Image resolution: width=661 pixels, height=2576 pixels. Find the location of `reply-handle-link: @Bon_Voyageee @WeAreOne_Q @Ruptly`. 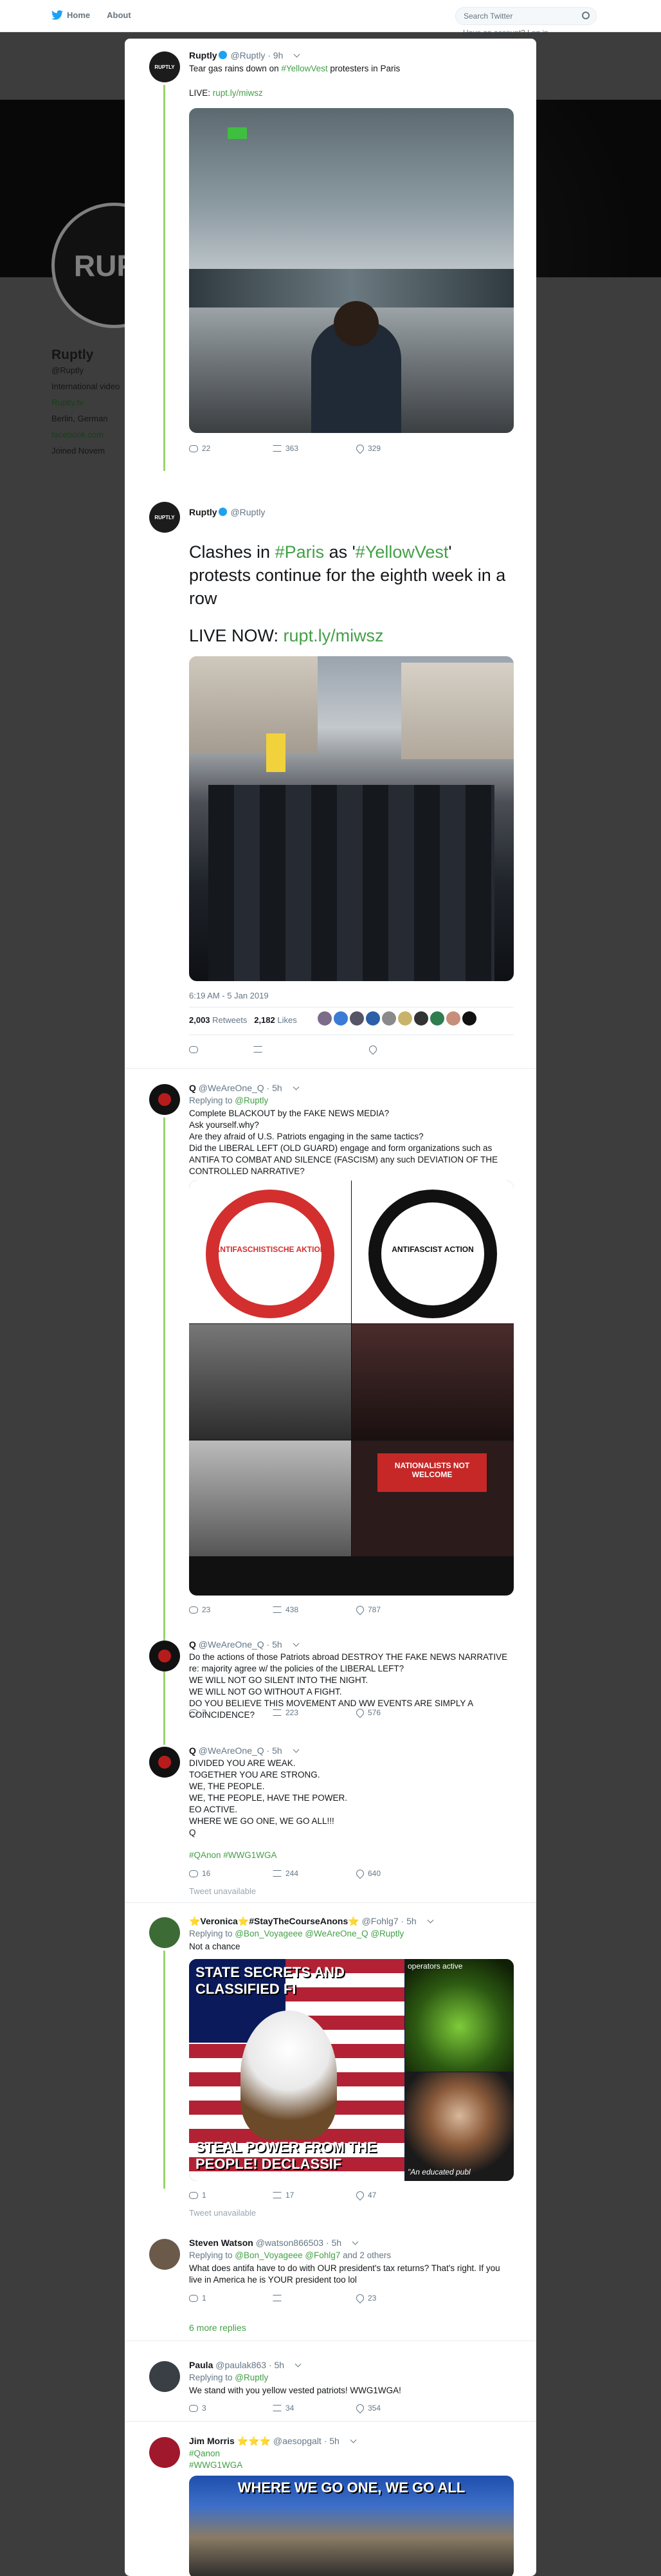

reply-handle-link: @Bon_Voyageee @WeAreOne_Q @Ruptly is located at coordinates (320, 1933).